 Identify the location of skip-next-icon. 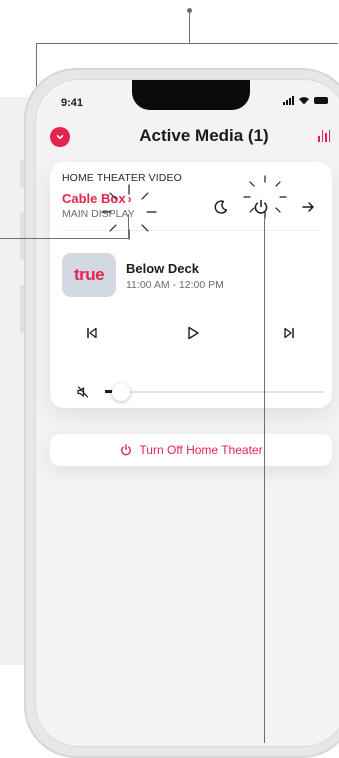
(289, 333).